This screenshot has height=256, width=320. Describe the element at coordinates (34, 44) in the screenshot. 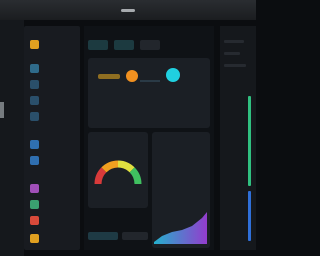

I see `dashboard-icon` at that location.